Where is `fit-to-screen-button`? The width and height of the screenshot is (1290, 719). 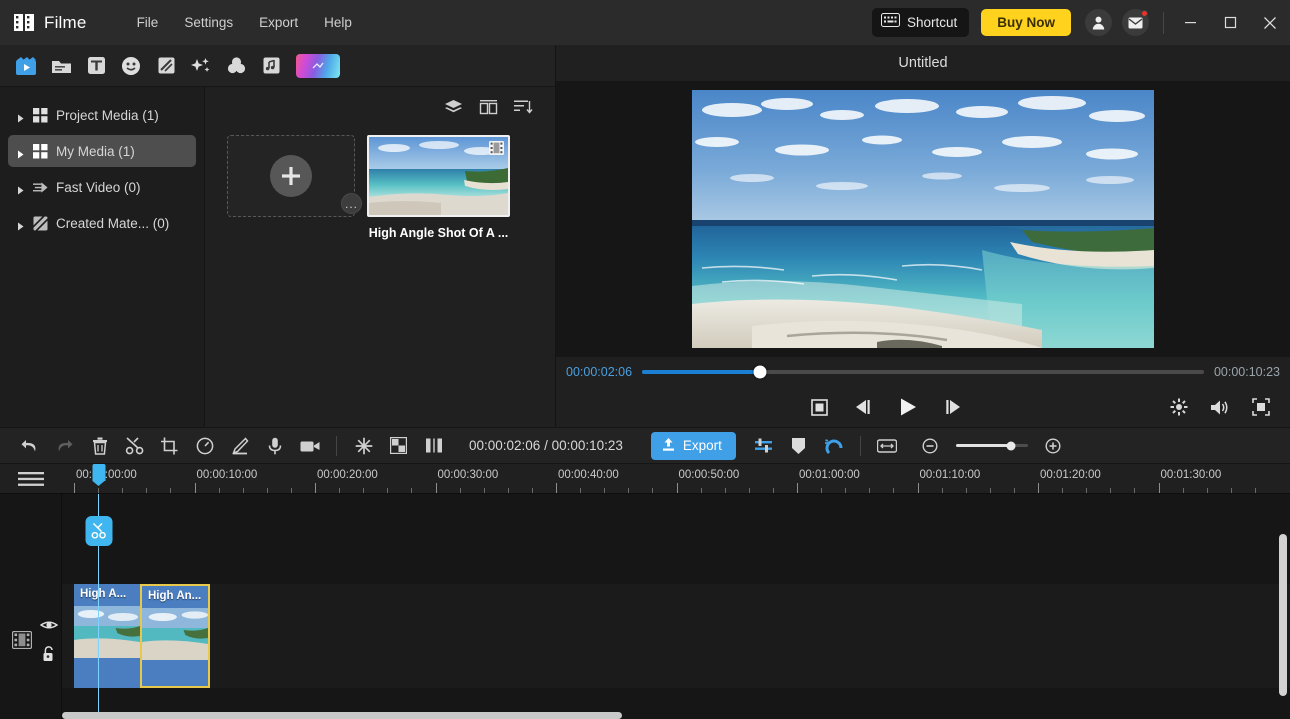
fit-to-screen-button is located at coordinates (887, 446).